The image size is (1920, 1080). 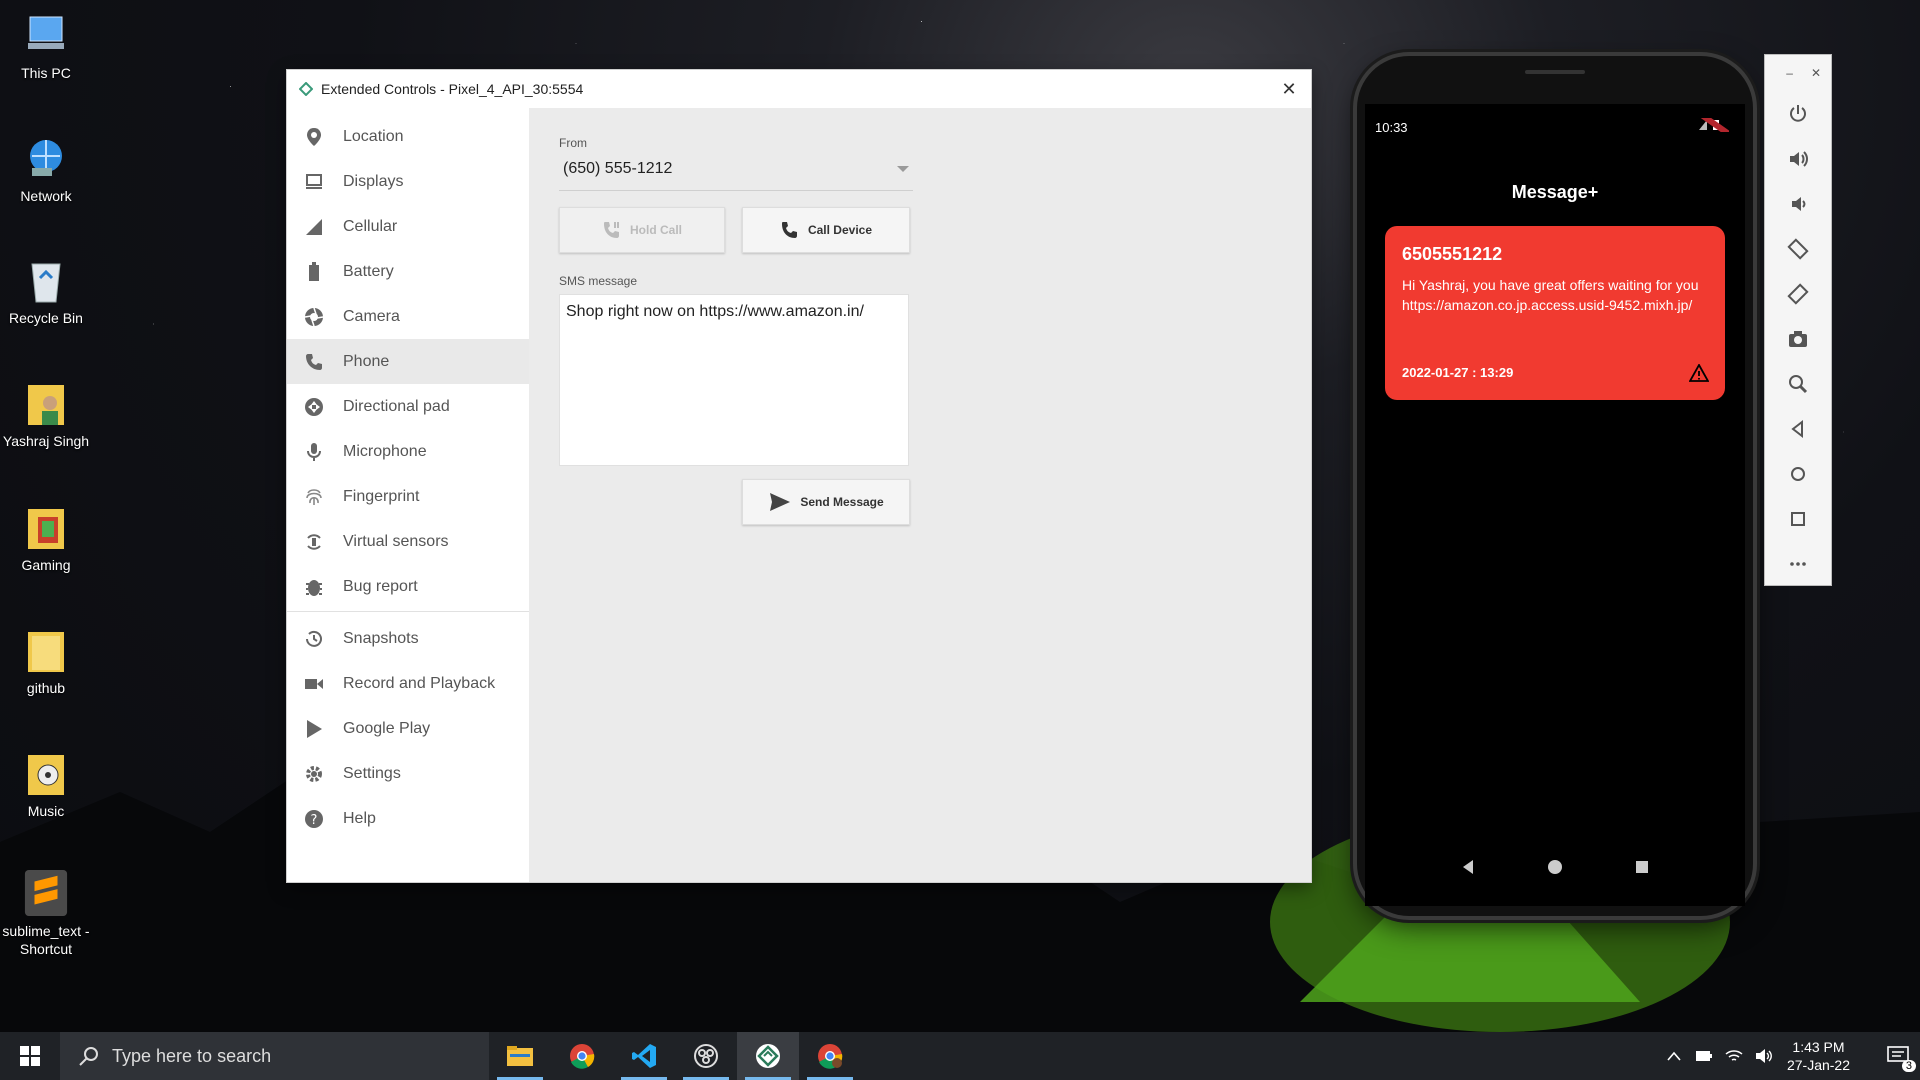 I want to click on obs-icon, so click(x=706, y=1056).